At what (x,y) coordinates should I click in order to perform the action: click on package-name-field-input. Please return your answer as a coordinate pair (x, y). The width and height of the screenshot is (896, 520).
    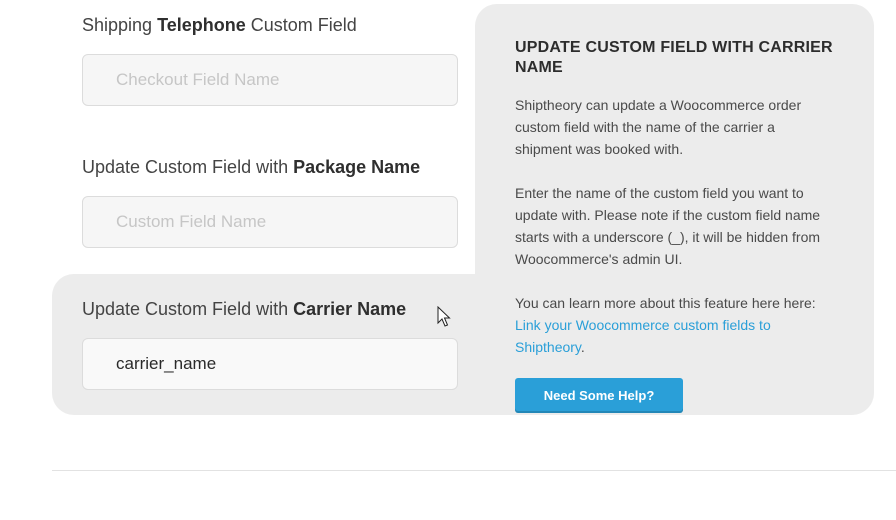
    Looking at the image, I should click on (270, 222).